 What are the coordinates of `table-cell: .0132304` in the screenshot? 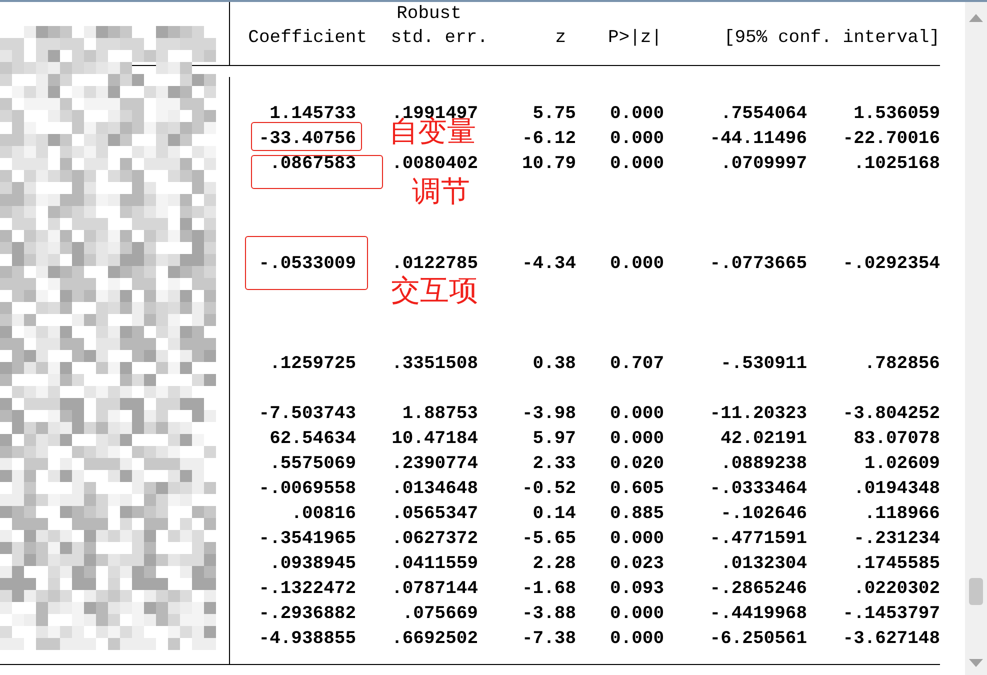 It's located at (763, 564).